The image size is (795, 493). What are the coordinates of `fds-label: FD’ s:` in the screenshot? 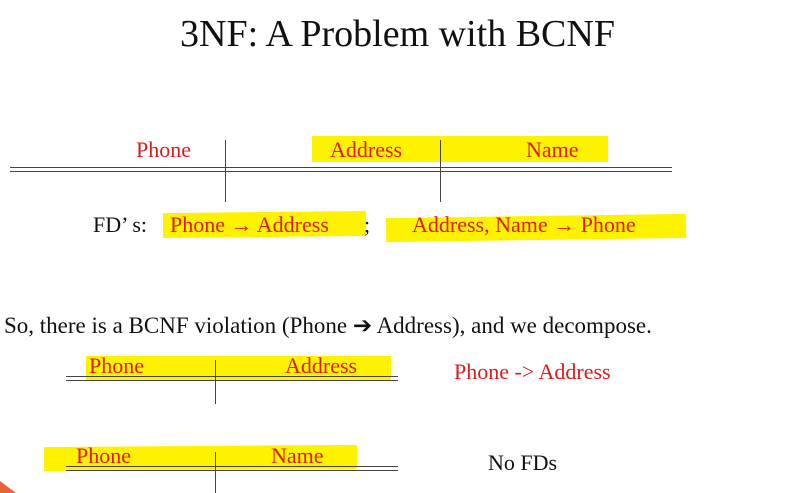 It's located at (120, 224).